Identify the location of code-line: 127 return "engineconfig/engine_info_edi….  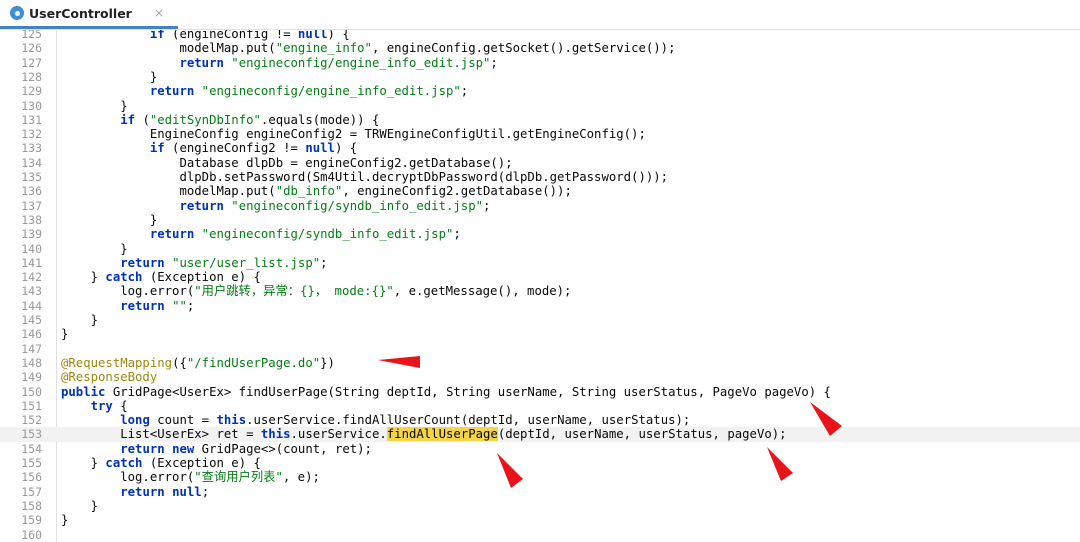
(540, 63).